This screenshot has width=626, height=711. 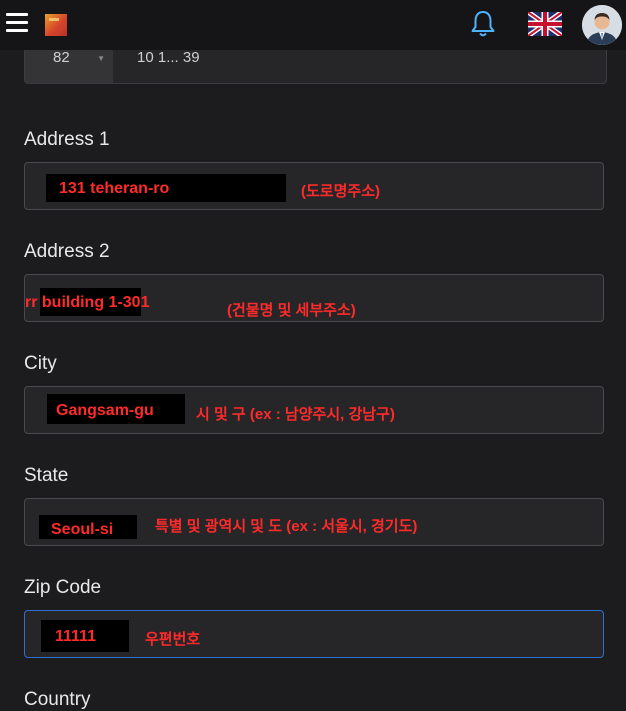 What do you see at coordinates (101, 58) in the screenshot?
I see `chevron-down-icon: ▼` at bounding box center [101, 58].